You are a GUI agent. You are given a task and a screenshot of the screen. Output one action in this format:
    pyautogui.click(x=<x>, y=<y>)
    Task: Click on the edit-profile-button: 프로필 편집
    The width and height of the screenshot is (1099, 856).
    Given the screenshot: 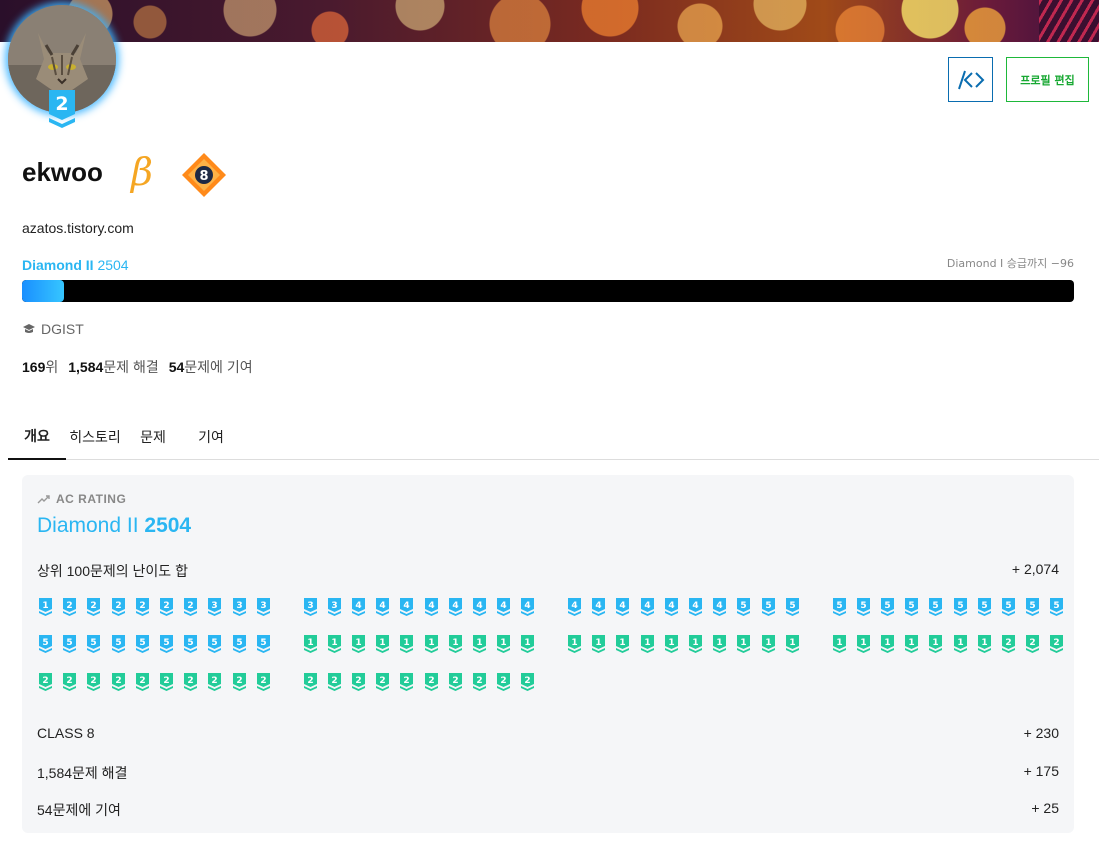 What is the action you would take?
    pyautogui.click(x=1047, y=79)
    